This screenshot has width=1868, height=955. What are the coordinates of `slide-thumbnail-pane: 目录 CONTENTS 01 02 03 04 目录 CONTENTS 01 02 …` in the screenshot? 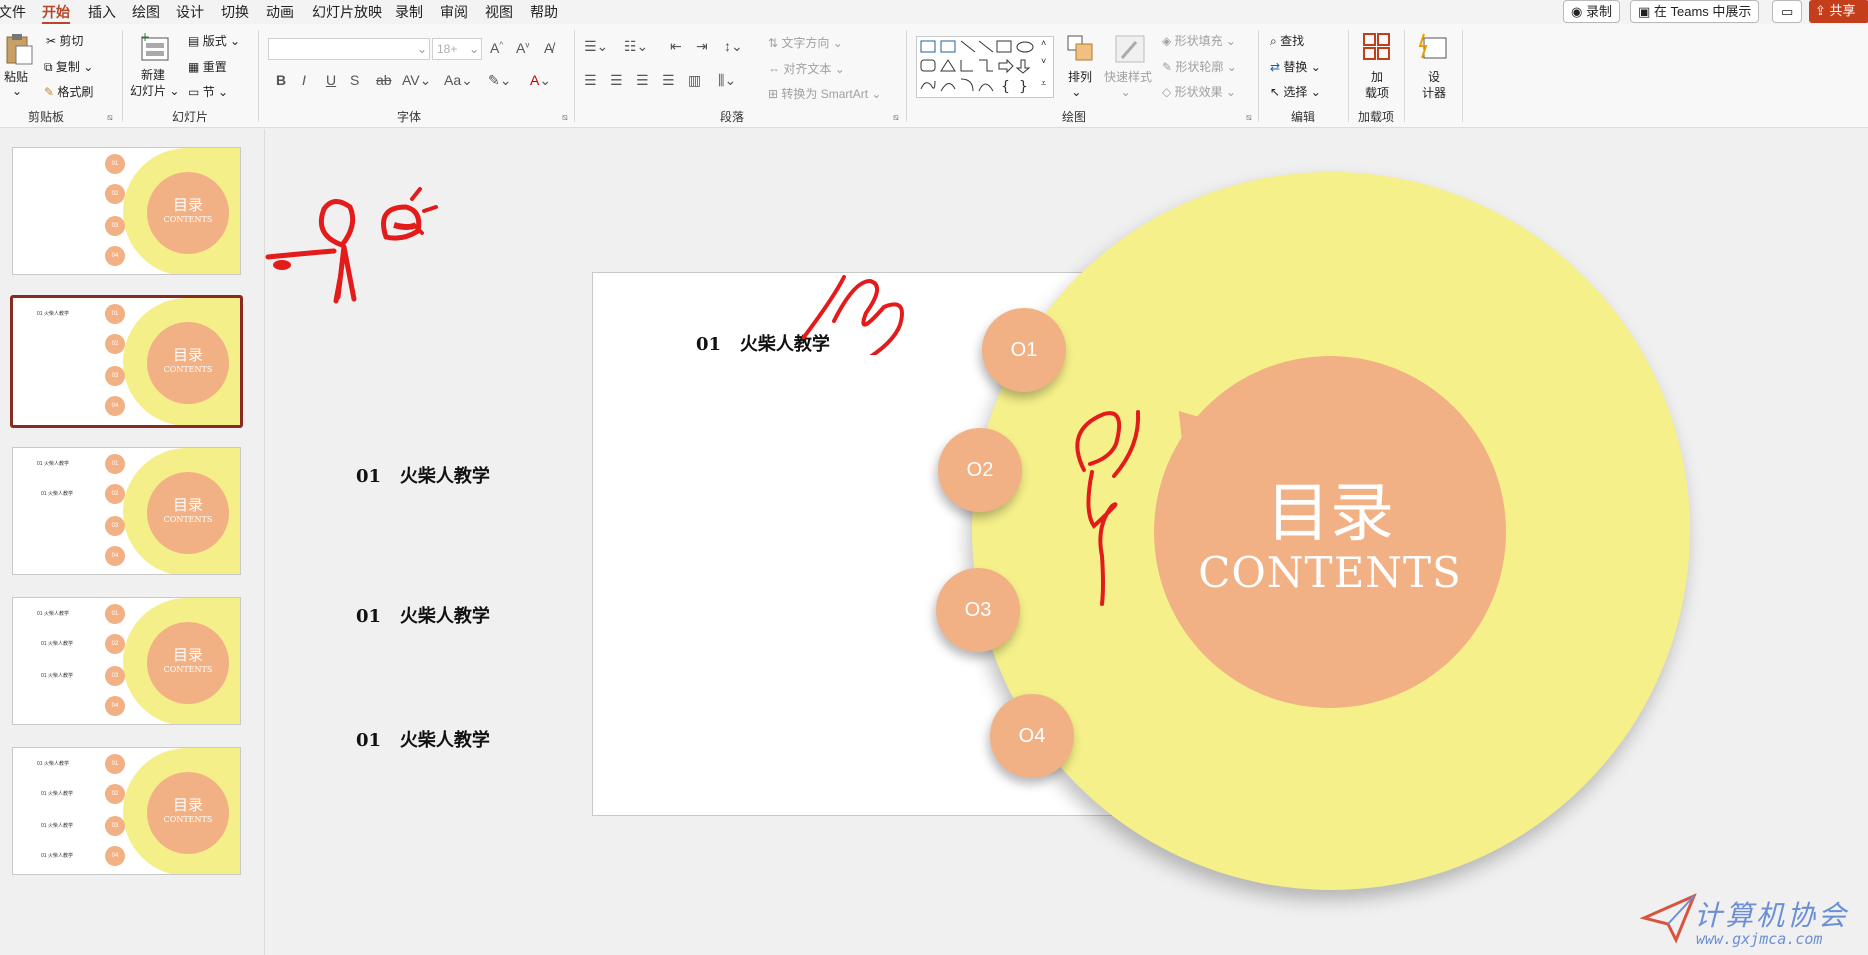 It's located at (132, 542).